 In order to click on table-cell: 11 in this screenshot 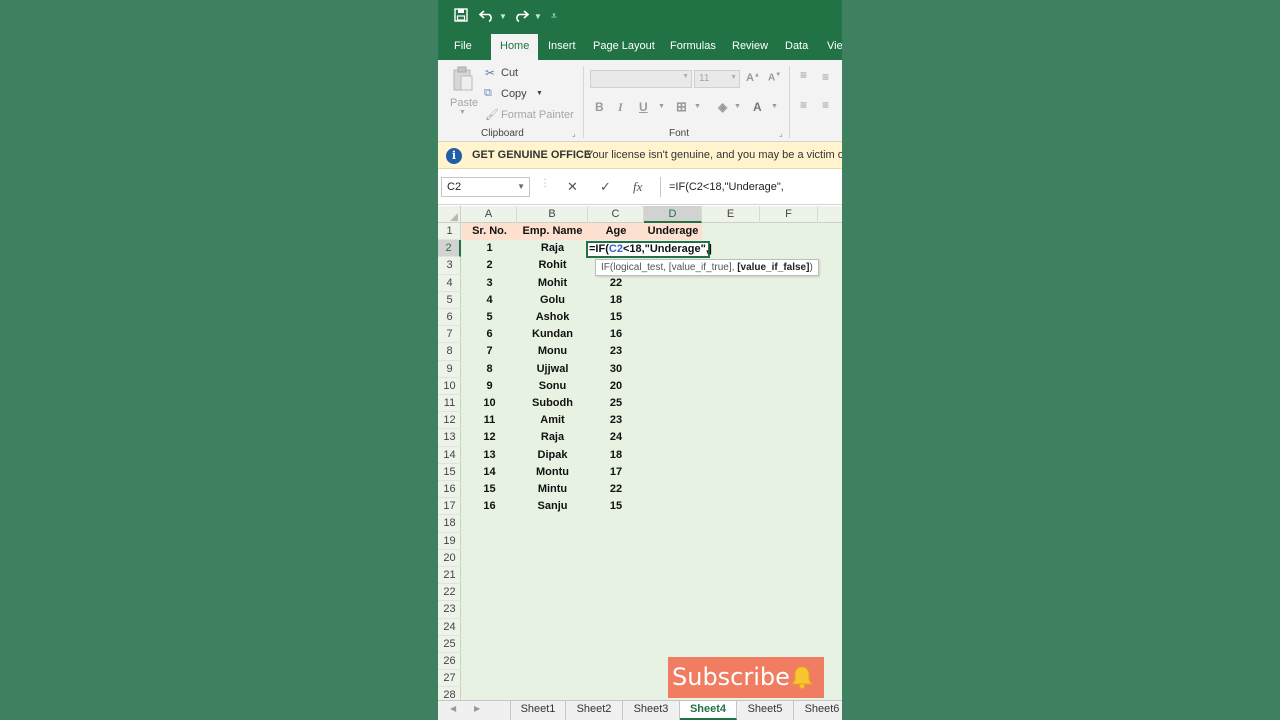, I will do `click(489, 420)`.